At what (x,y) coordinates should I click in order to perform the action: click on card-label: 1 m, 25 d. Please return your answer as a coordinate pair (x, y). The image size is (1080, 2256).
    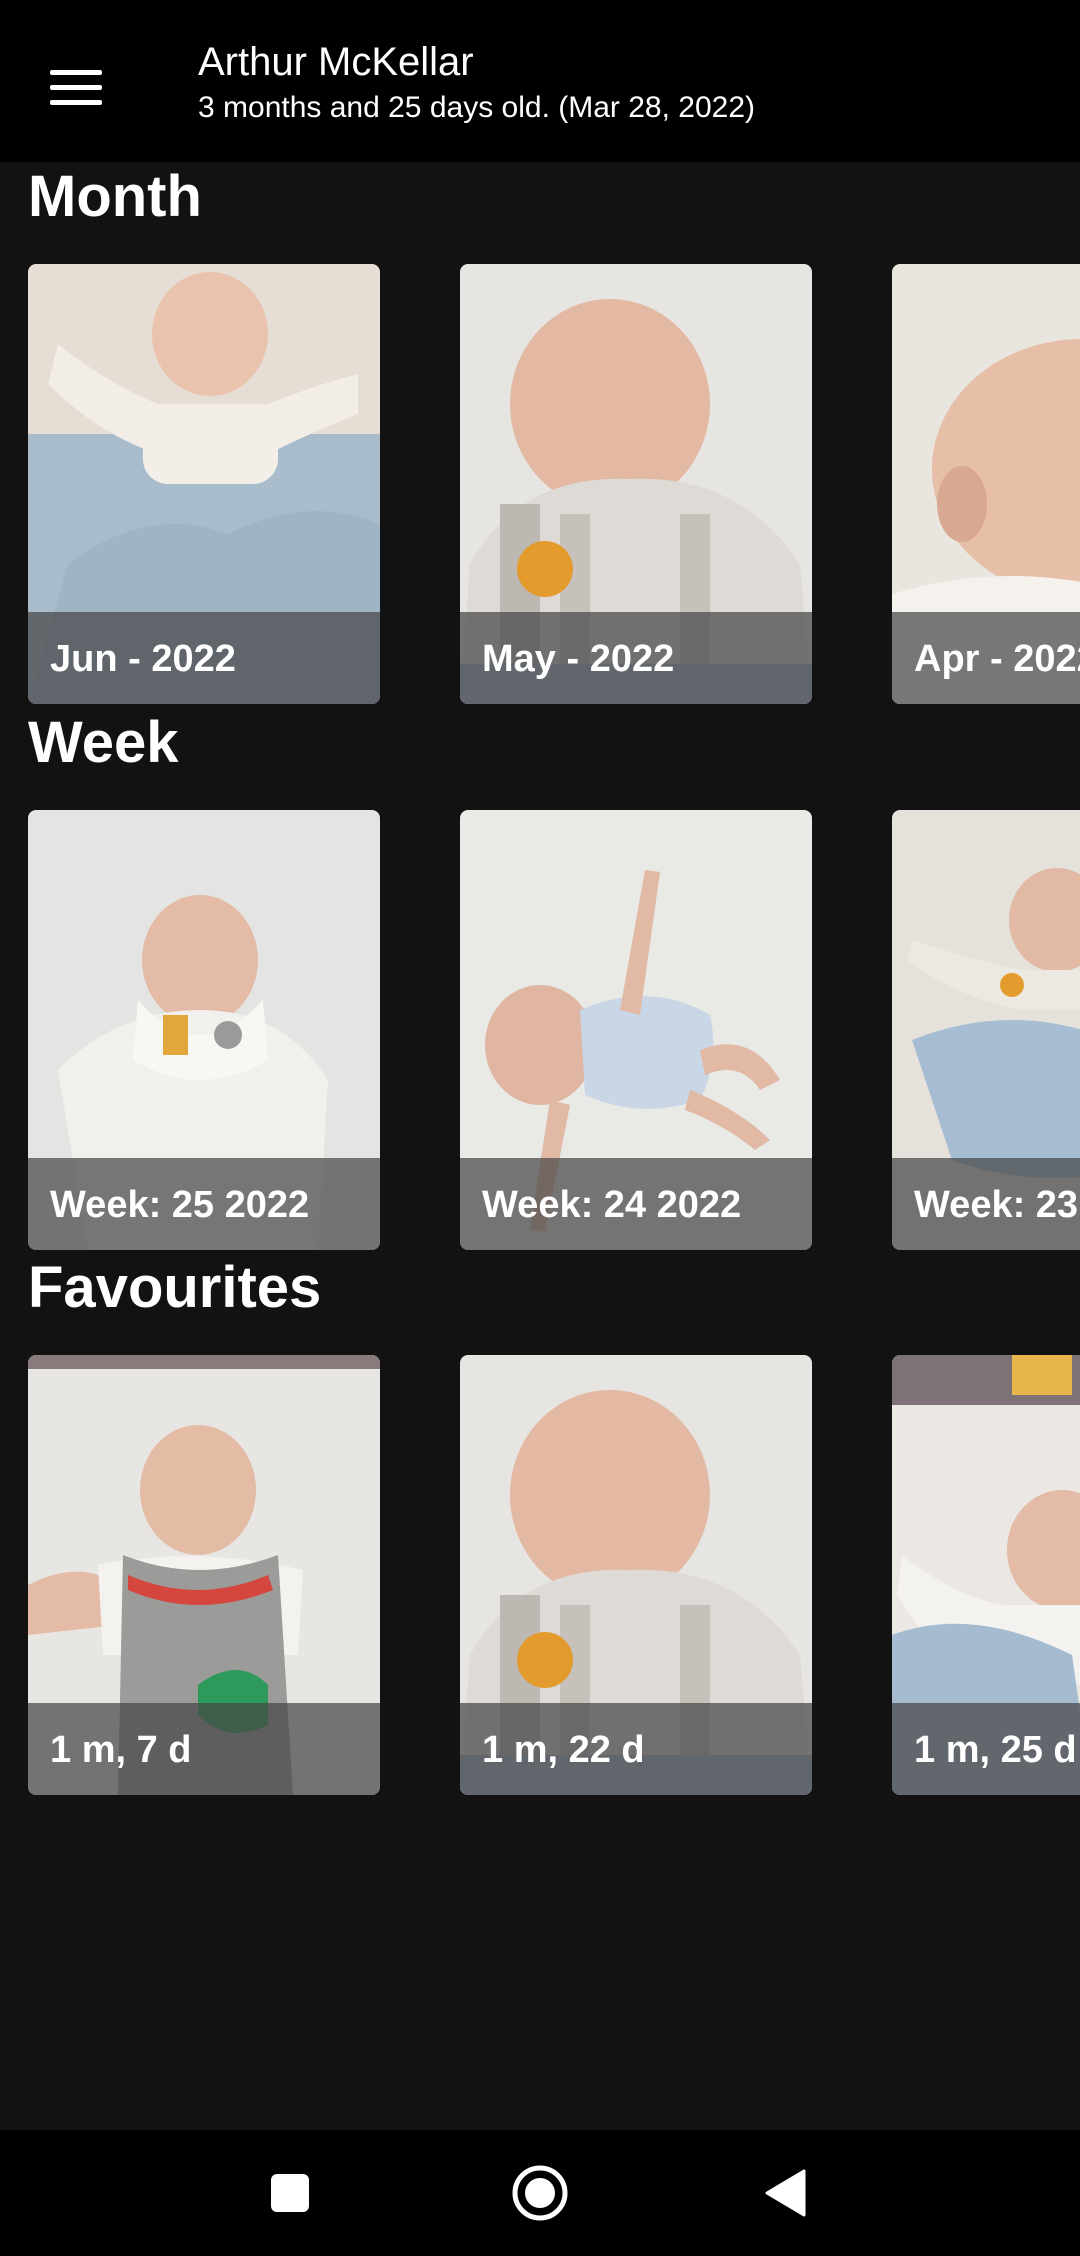
    Looking at the image, I should click on (995, 1750).